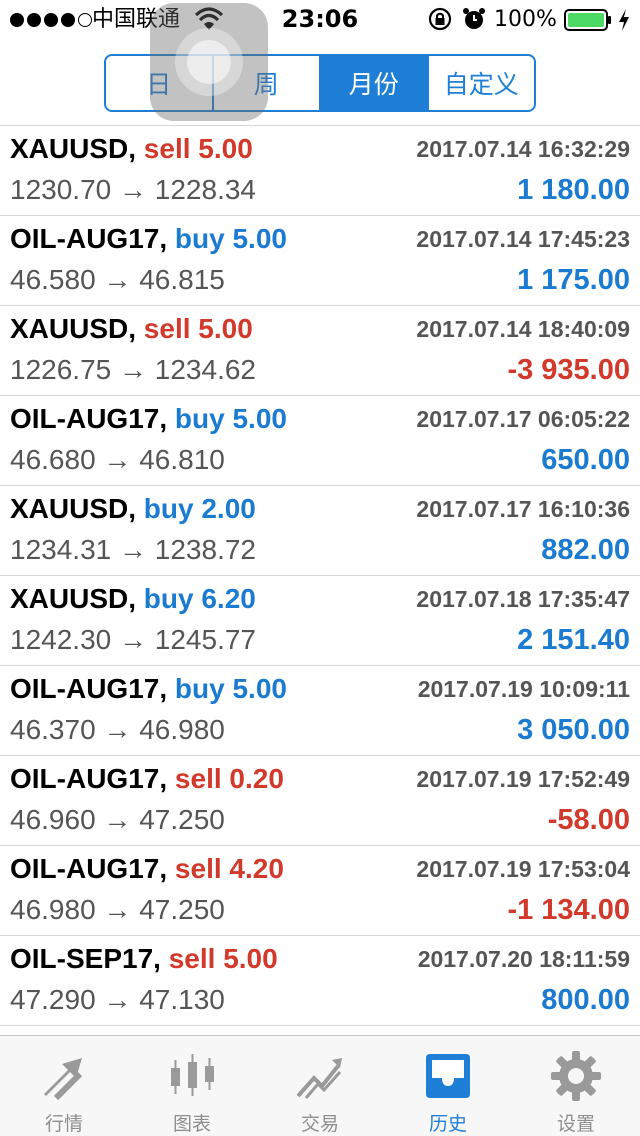 The image size is (640, 1136). Describe the element at coordinates (585, 550) in the screenshot. I see `trade-profit: 882.00` at that location.